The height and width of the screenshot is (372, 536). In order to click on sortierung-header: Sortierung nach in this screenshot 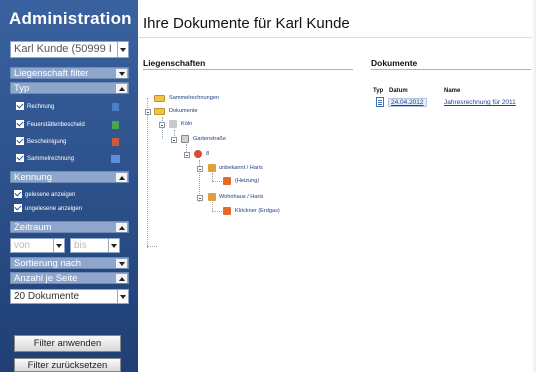, I will do `click(69, 263)`.